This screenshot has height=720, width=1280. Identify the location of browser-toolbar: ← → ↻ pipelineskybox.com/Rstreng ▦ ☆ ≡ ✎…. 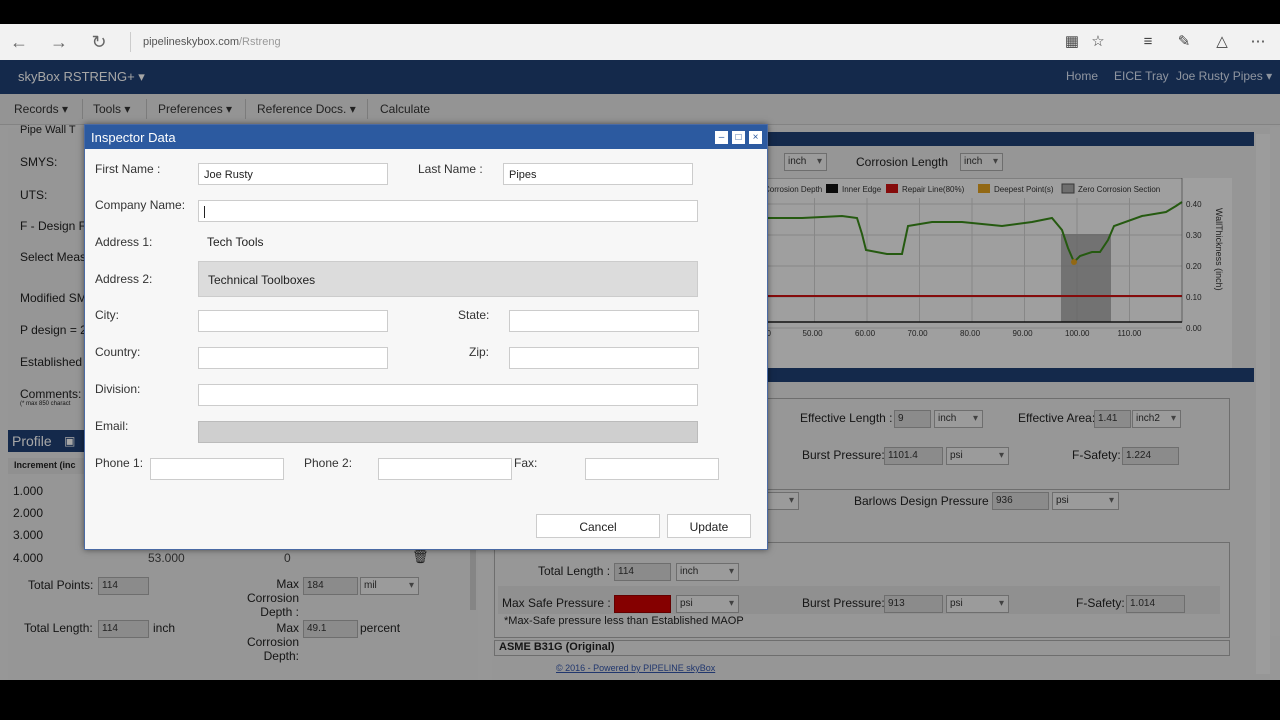
(640, 42).